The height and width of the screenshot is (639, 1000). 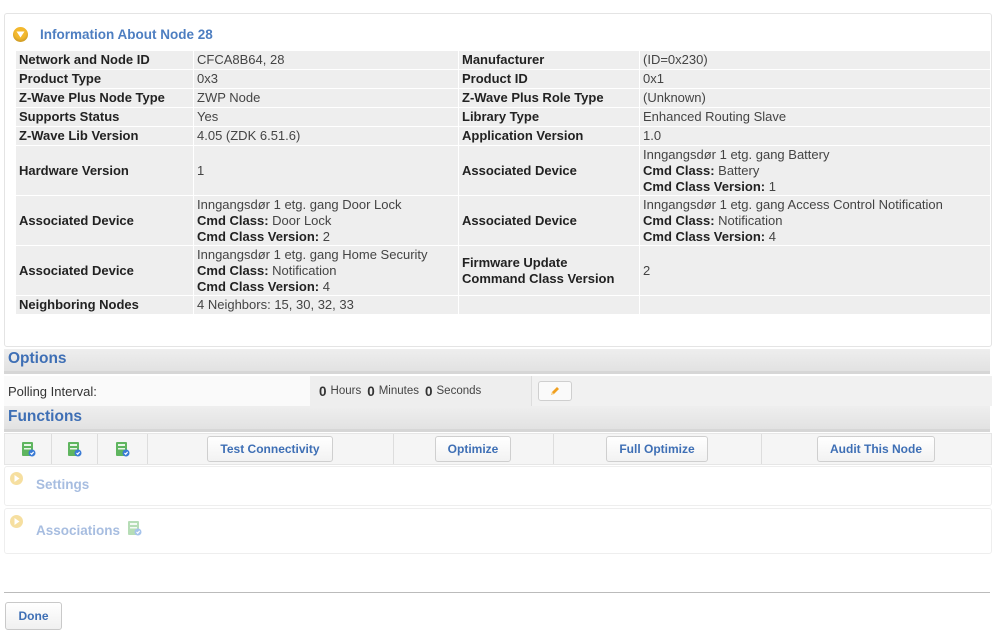 What do you see at coordinates (459, 391) in the screenshot?
I see `seconds-unit: Seconds` at bounding box center [459, 391].